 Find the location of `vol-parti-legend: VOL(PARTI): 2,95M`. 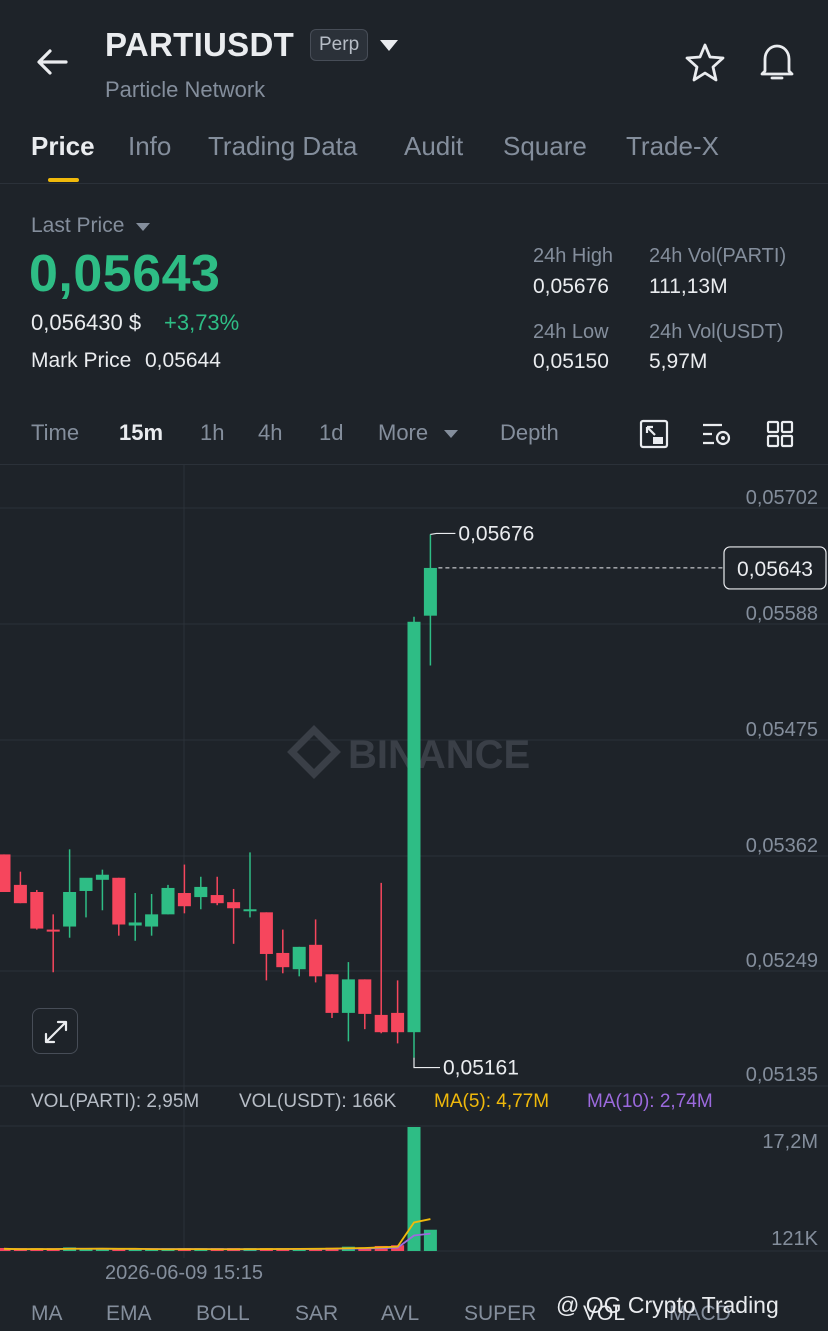

vol-parti-legend: VOL(PARTI): 2,95M is located at coordinates (115, 1101).